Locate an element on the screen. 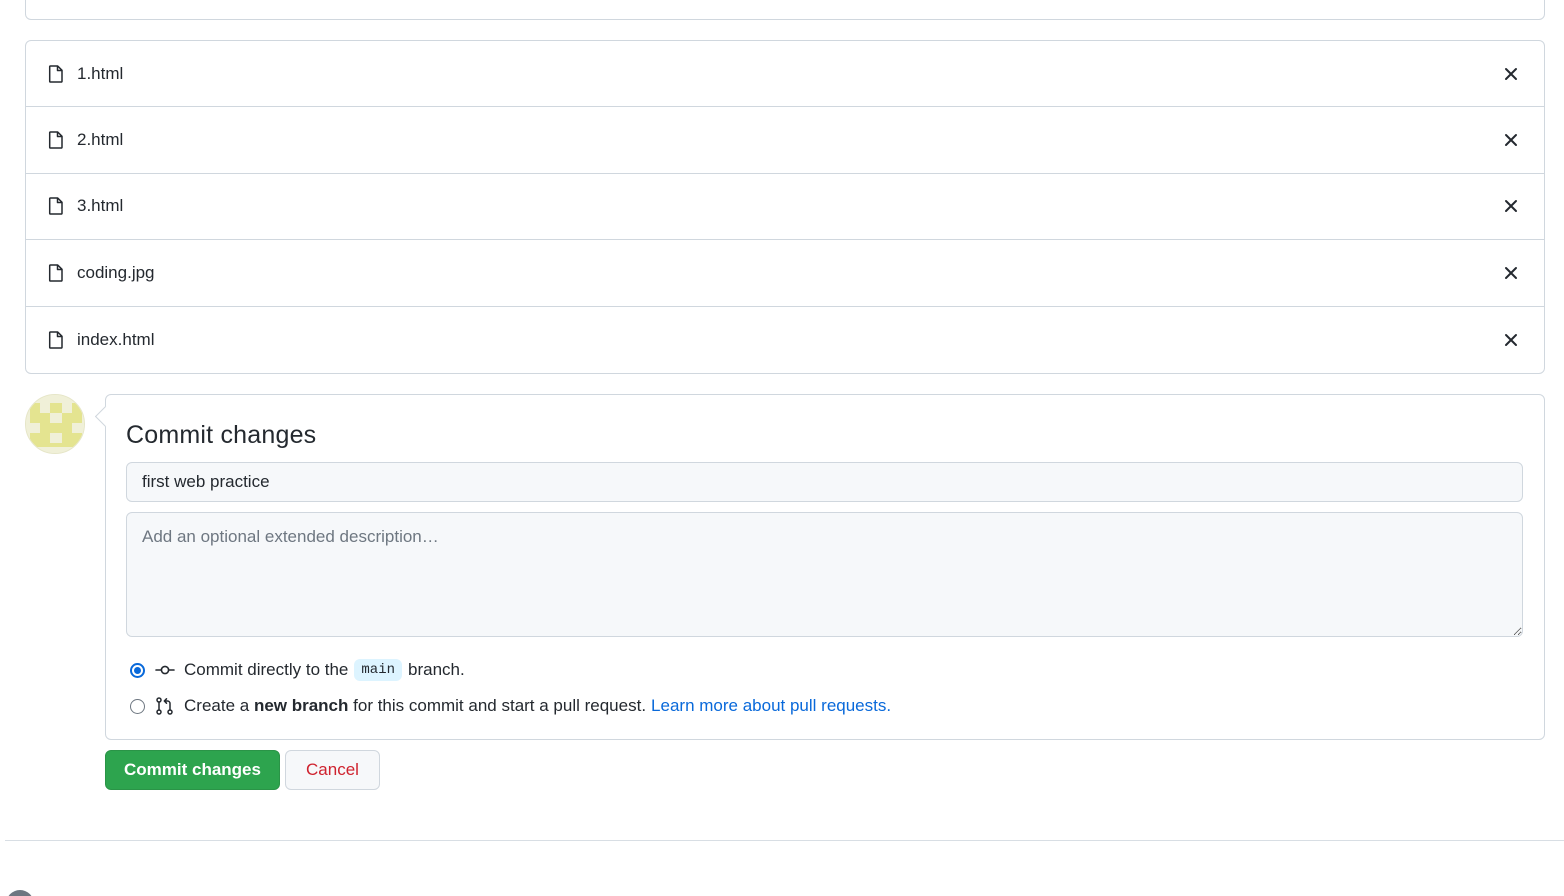  cancel-button: Cancel is located at coordinates (332, 770).